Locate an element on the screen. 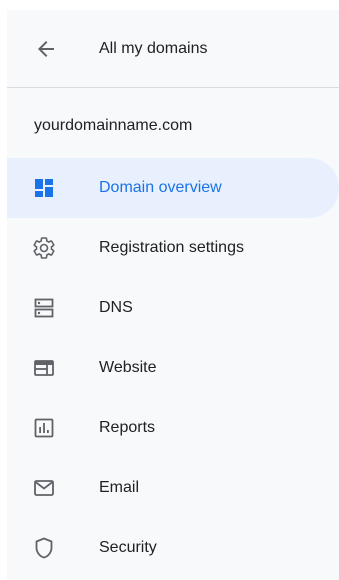 This screenshot has width=339, height=580. nav-item-reports: Reports is located at coordinates (173, 428).